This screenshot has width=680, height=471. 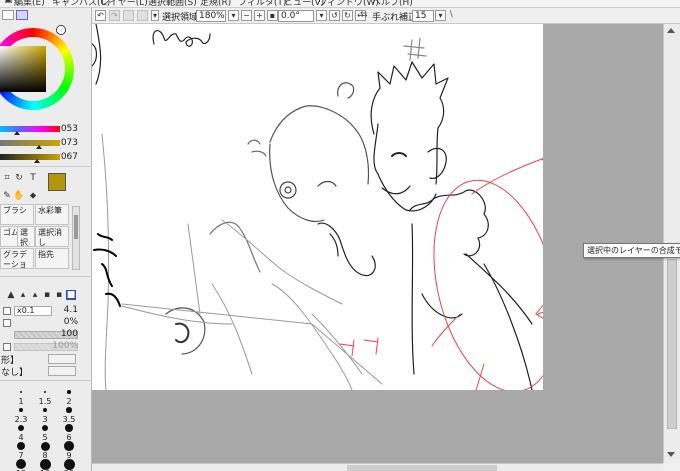 I want to click on brush-size-label: 1, so click(x=21, y=401).